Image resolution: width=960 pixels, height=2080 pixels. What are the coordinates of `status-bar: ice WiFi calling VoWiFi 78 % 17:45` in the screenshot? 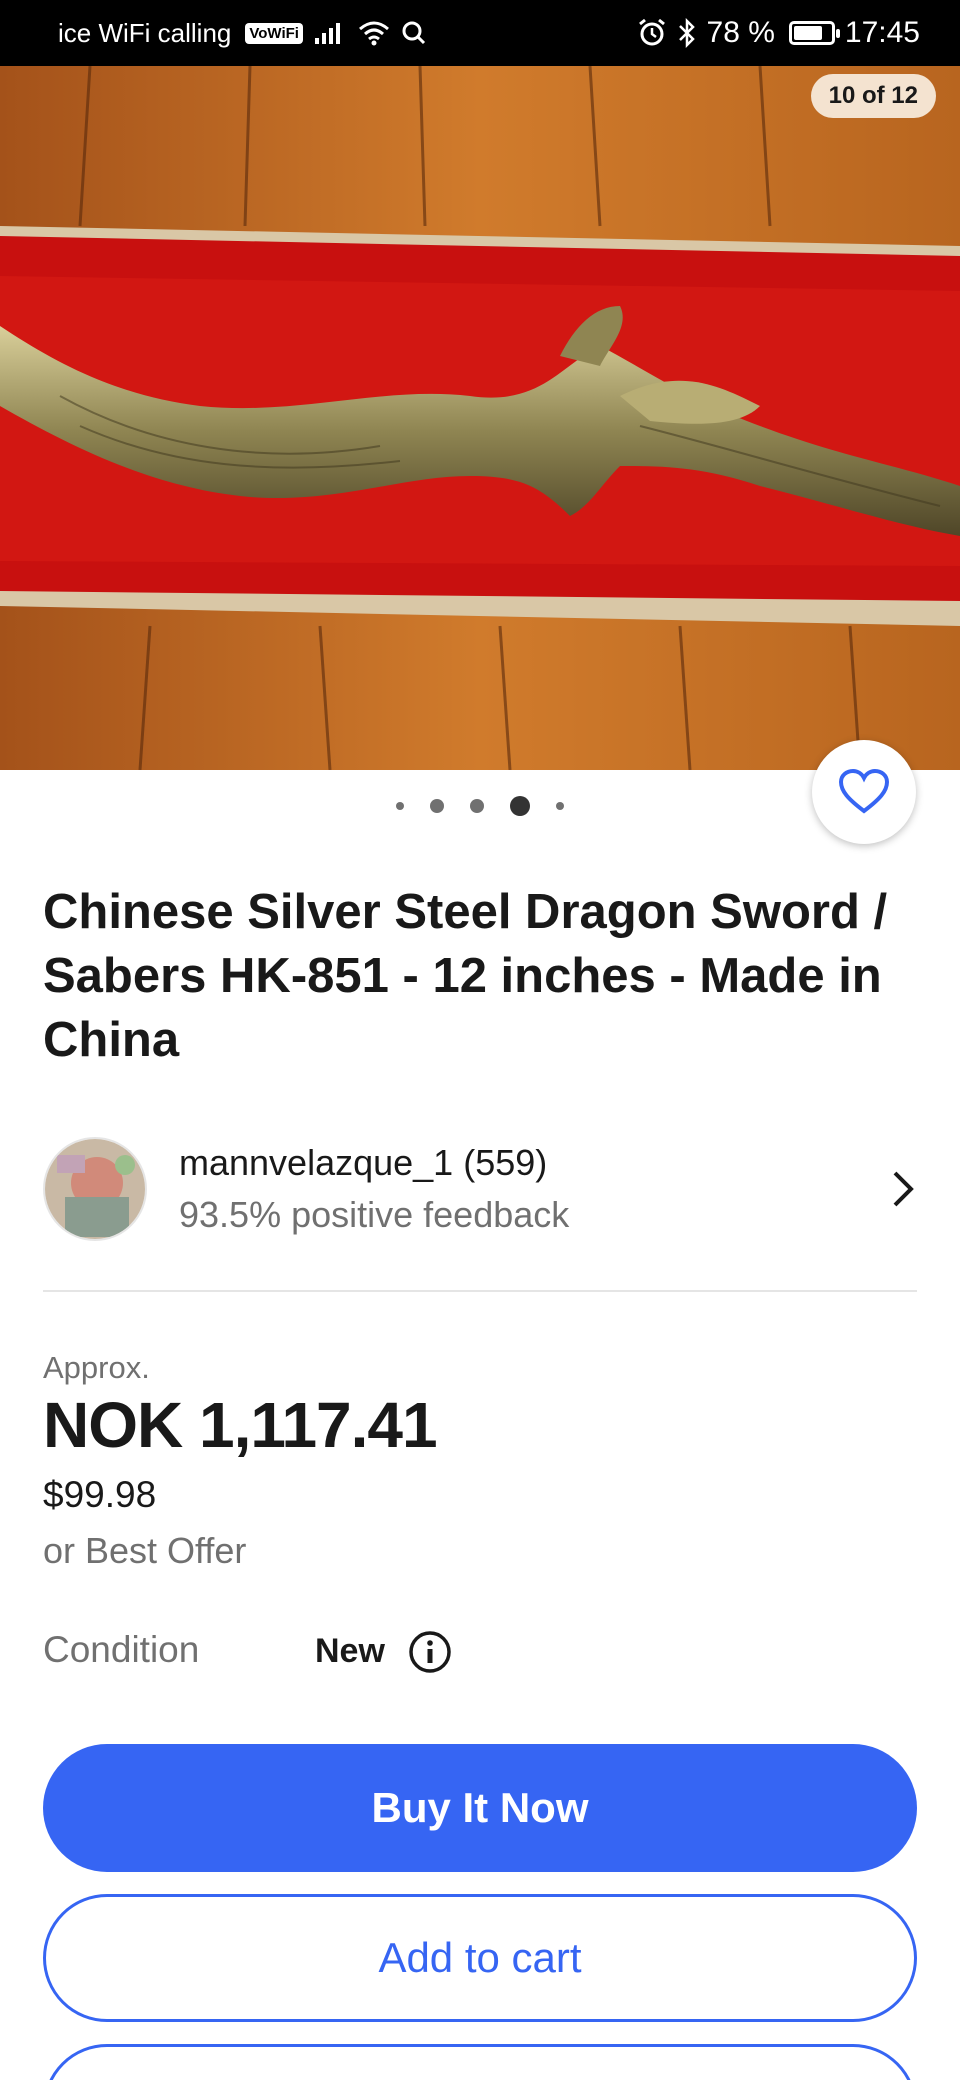 It's located at (480, 33).